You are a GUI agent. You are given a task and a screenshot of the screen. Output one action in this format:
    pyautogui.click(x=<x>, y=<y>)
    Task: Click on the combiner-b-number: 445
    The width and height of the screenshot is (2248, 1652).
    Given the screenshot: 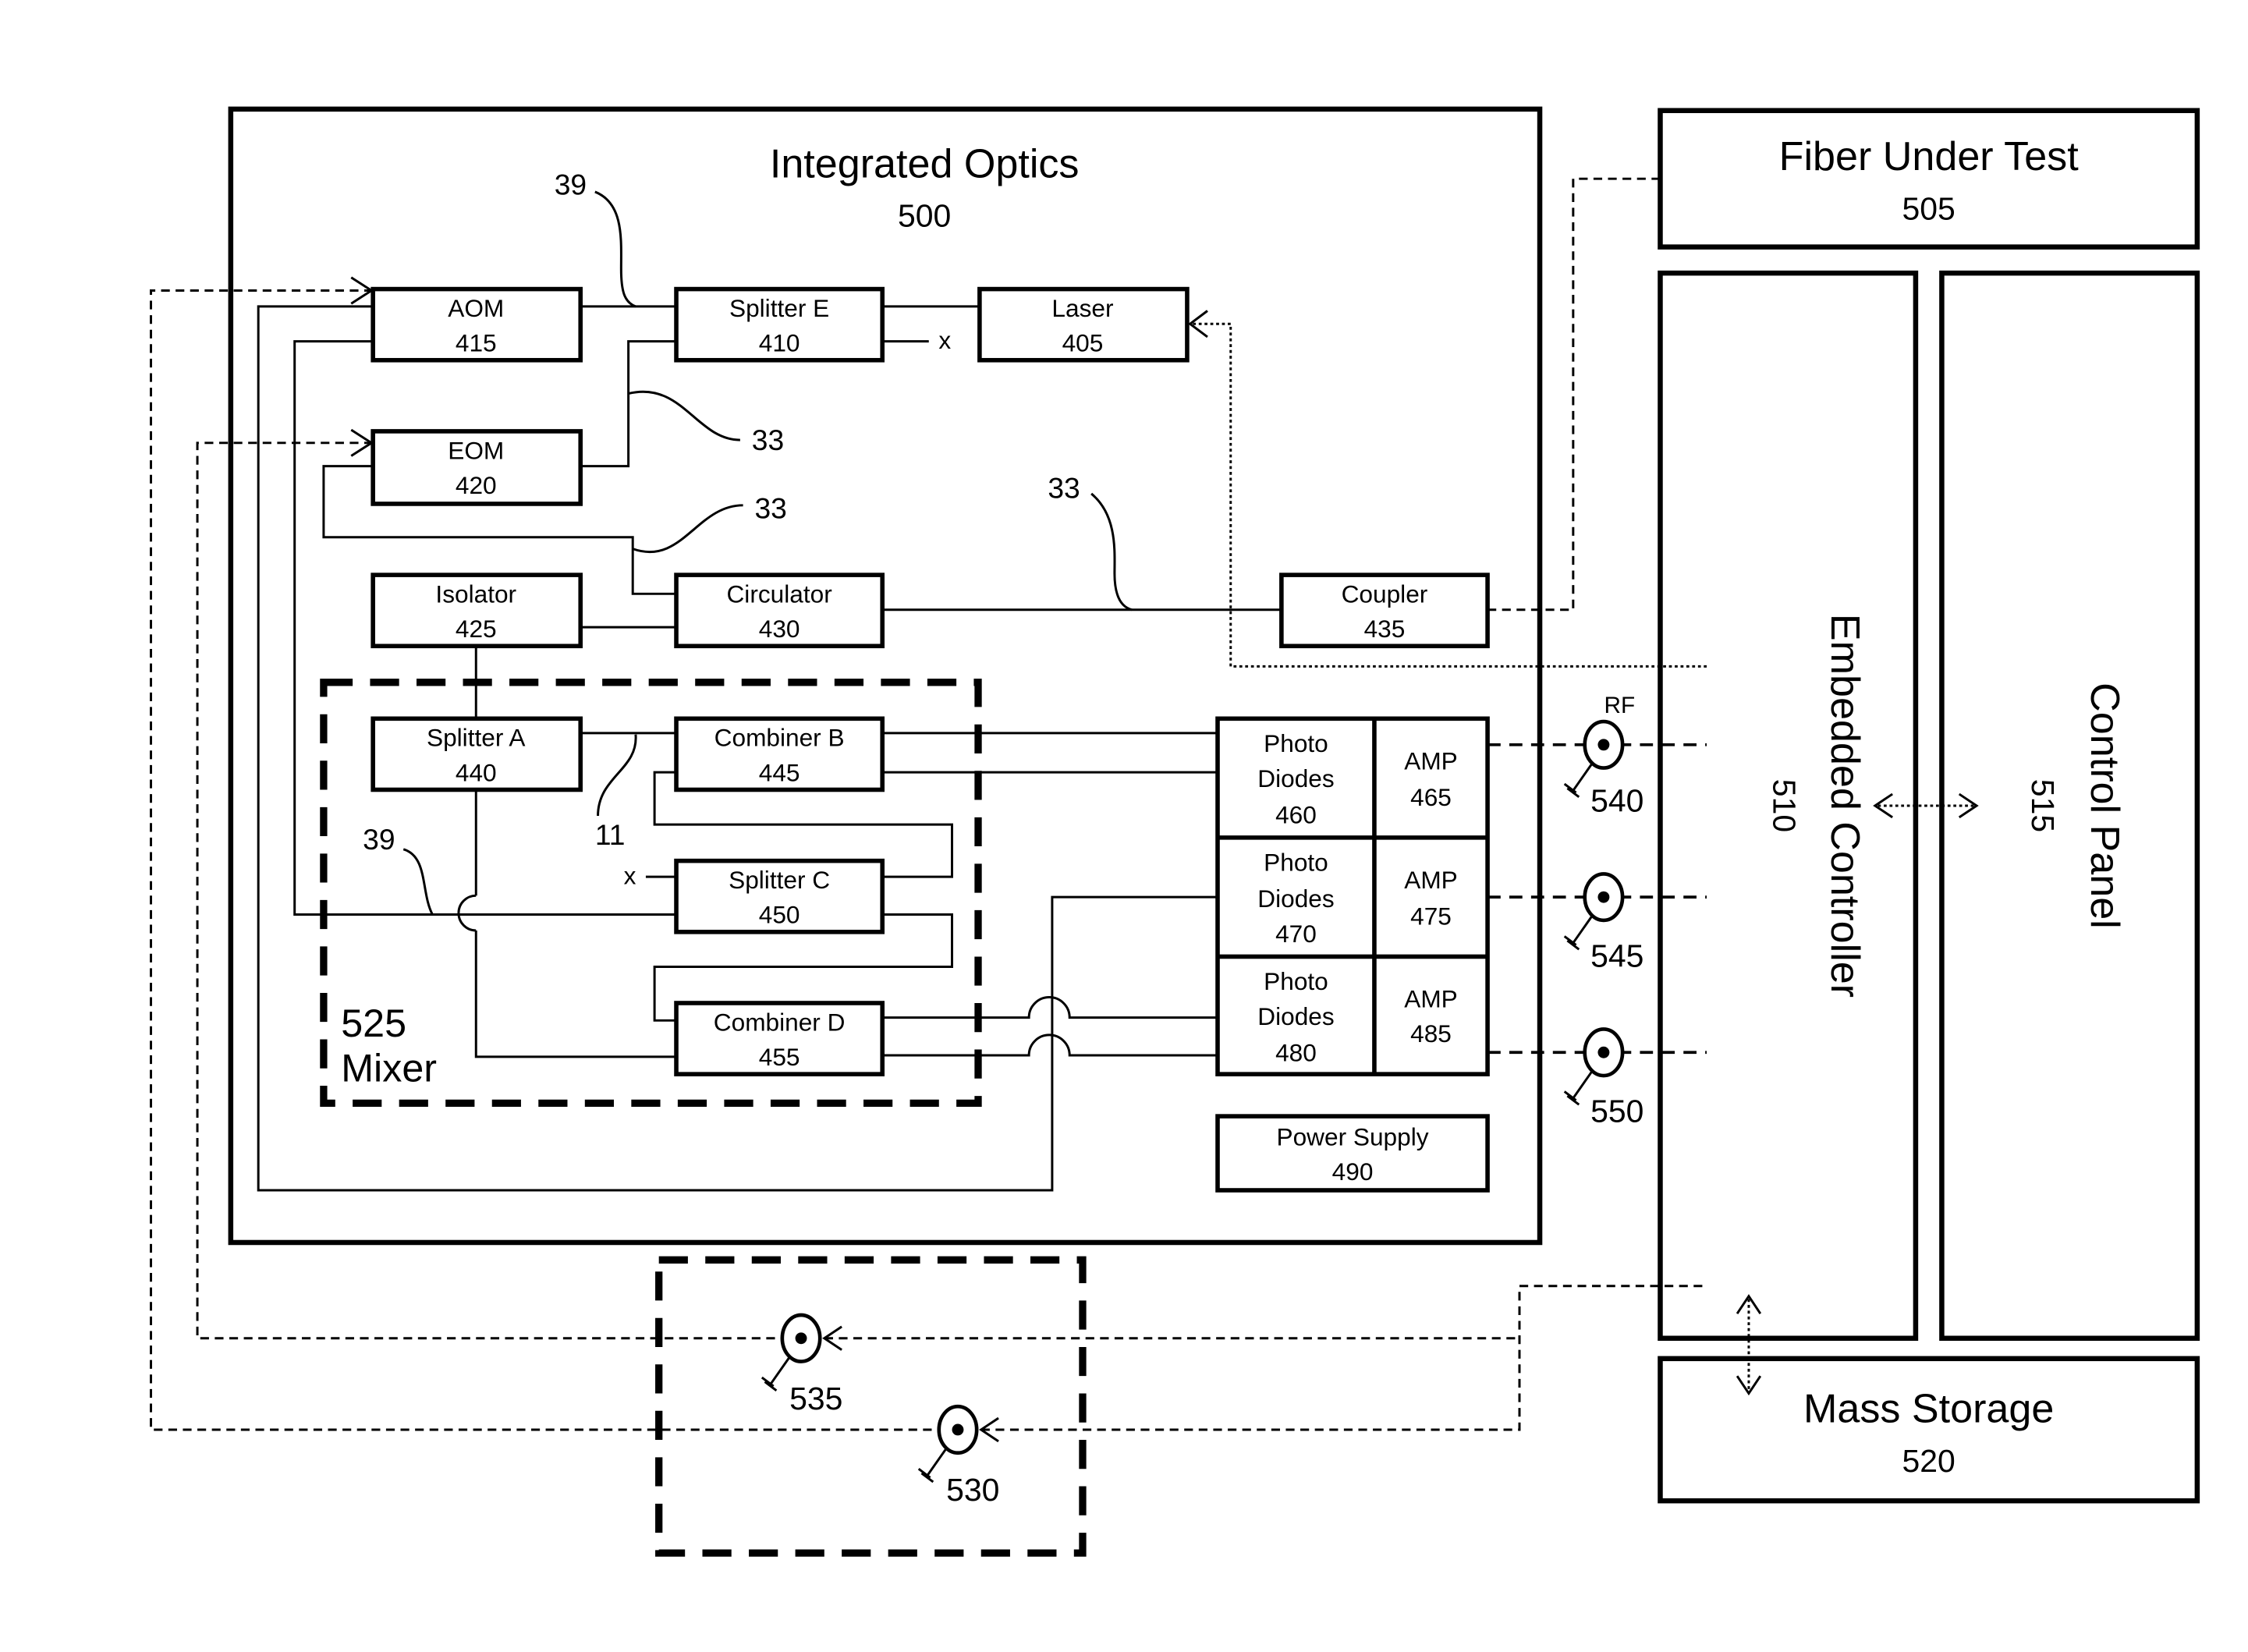 What is the action you would take?
    pyautogui.click(x=779, y=772)
    